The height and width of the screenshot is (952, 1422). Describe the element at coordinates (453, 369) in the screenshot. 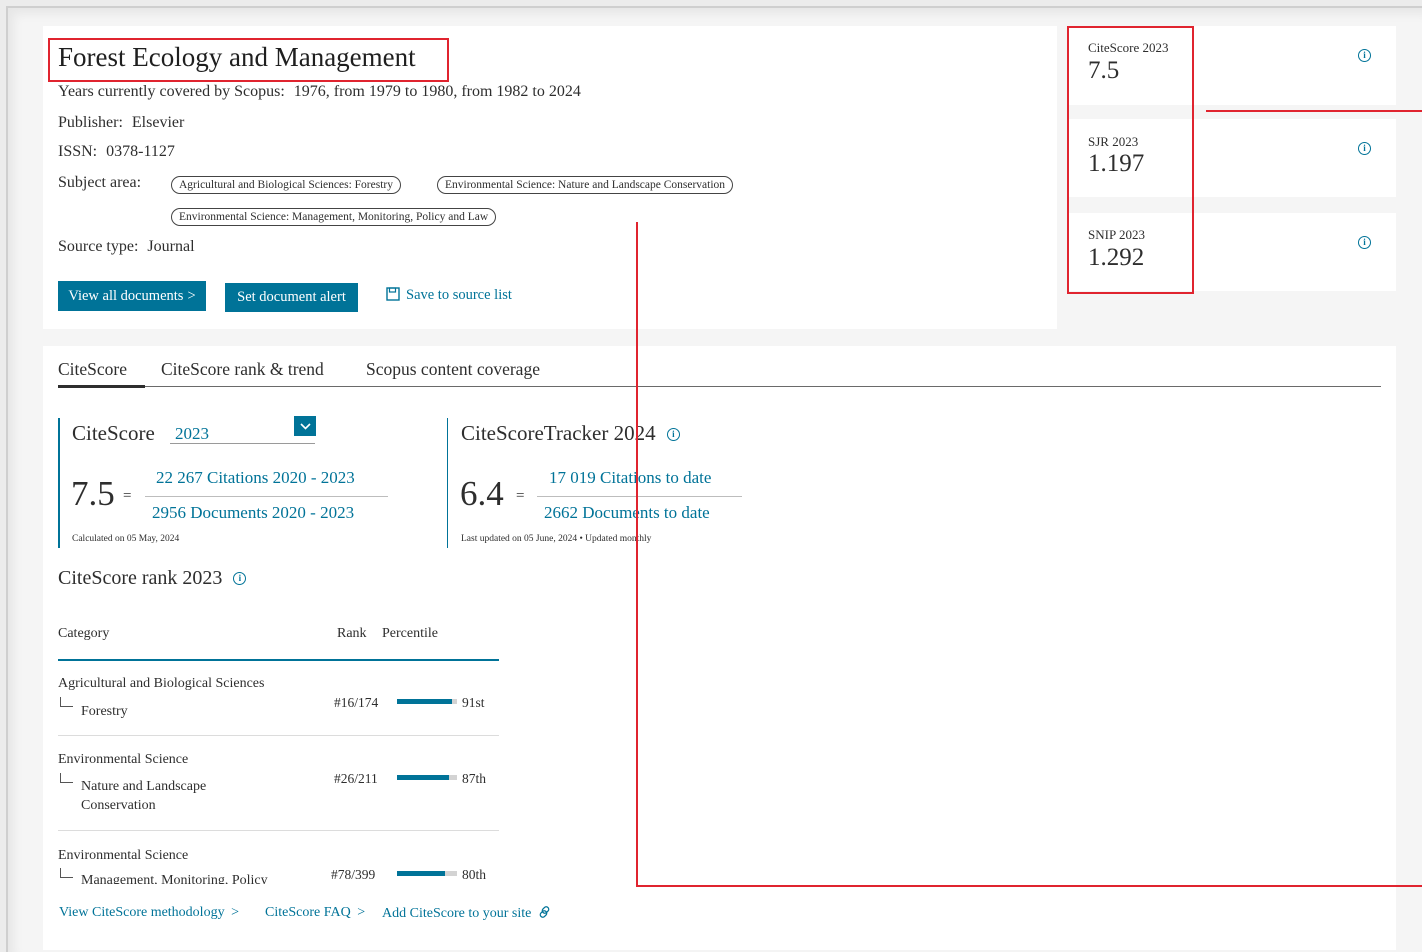

I see `tab-scopus-content-coverage: Scopus content coverage` at that location.